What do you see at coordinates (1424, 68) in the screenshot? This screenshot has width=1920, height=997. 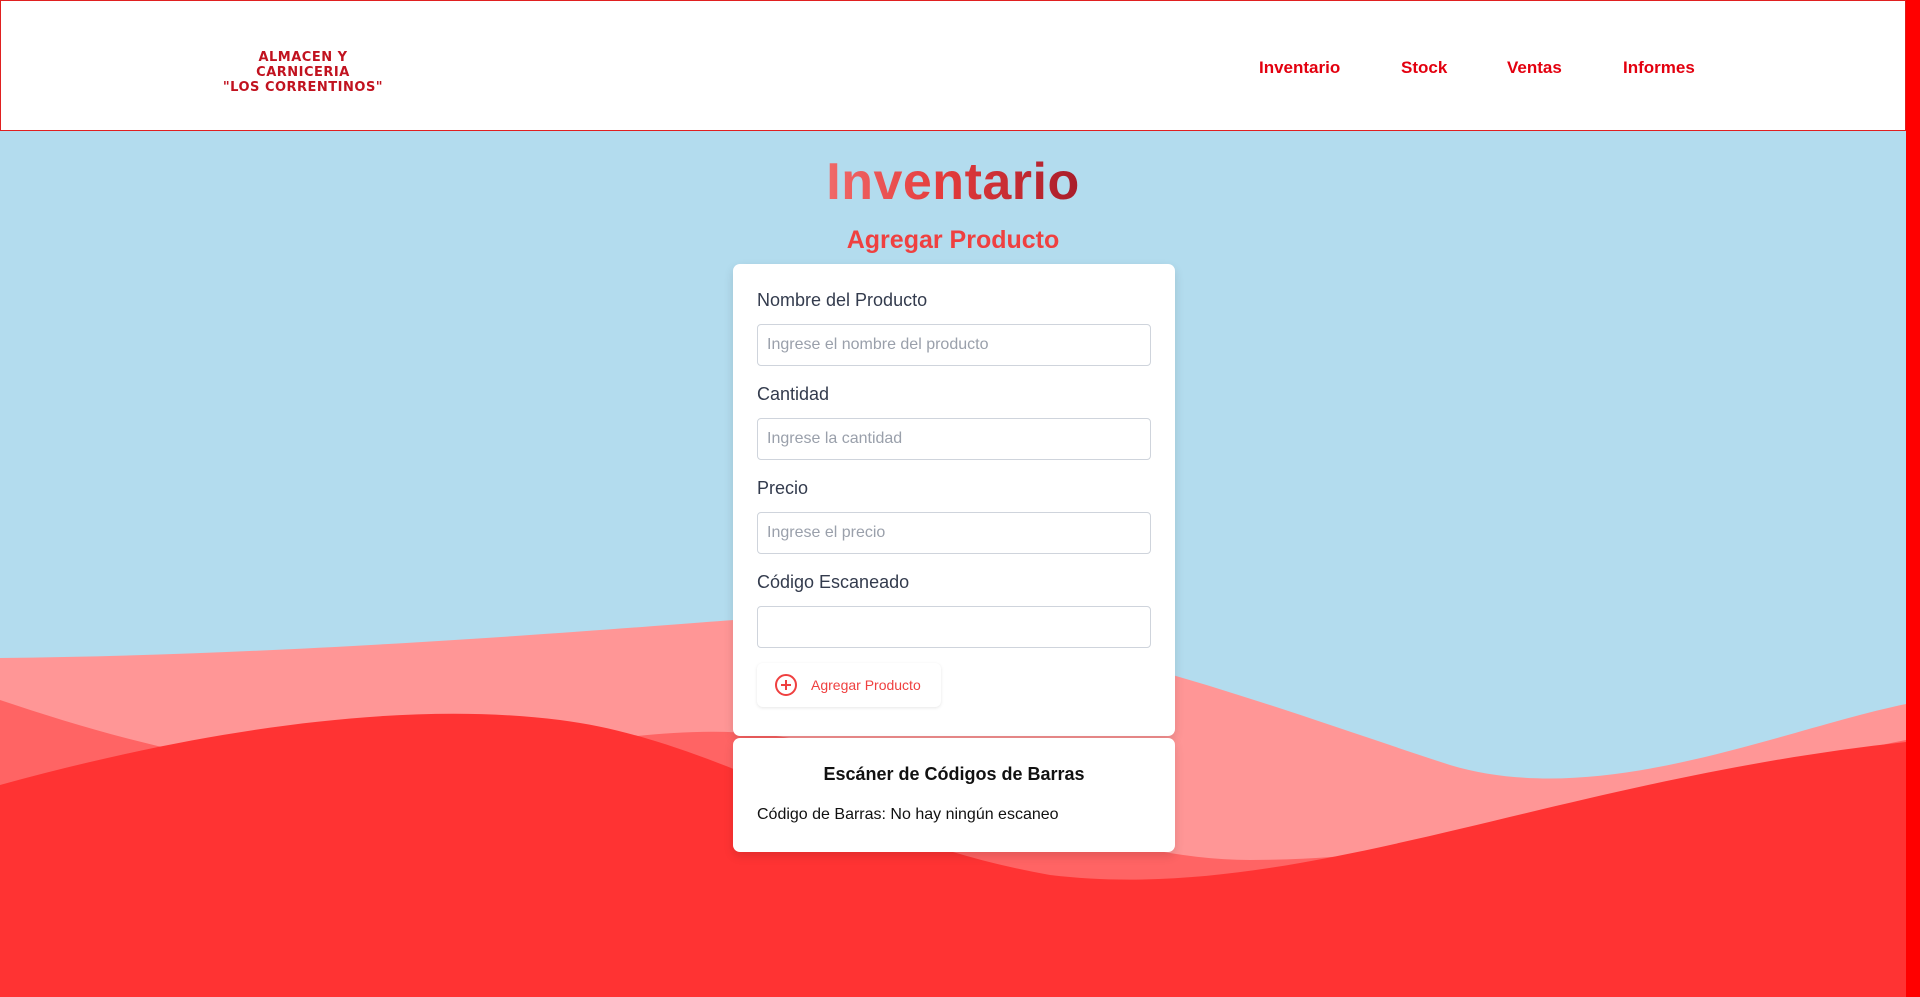 I see `nav-stock: Stock` at bounding box center [1424, 68].